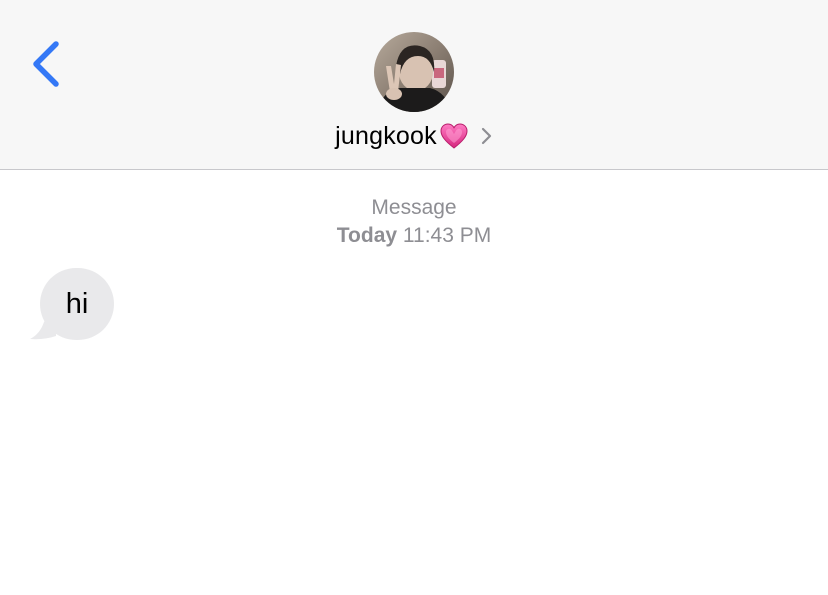  I want to click on back-button, so click(46, 64).